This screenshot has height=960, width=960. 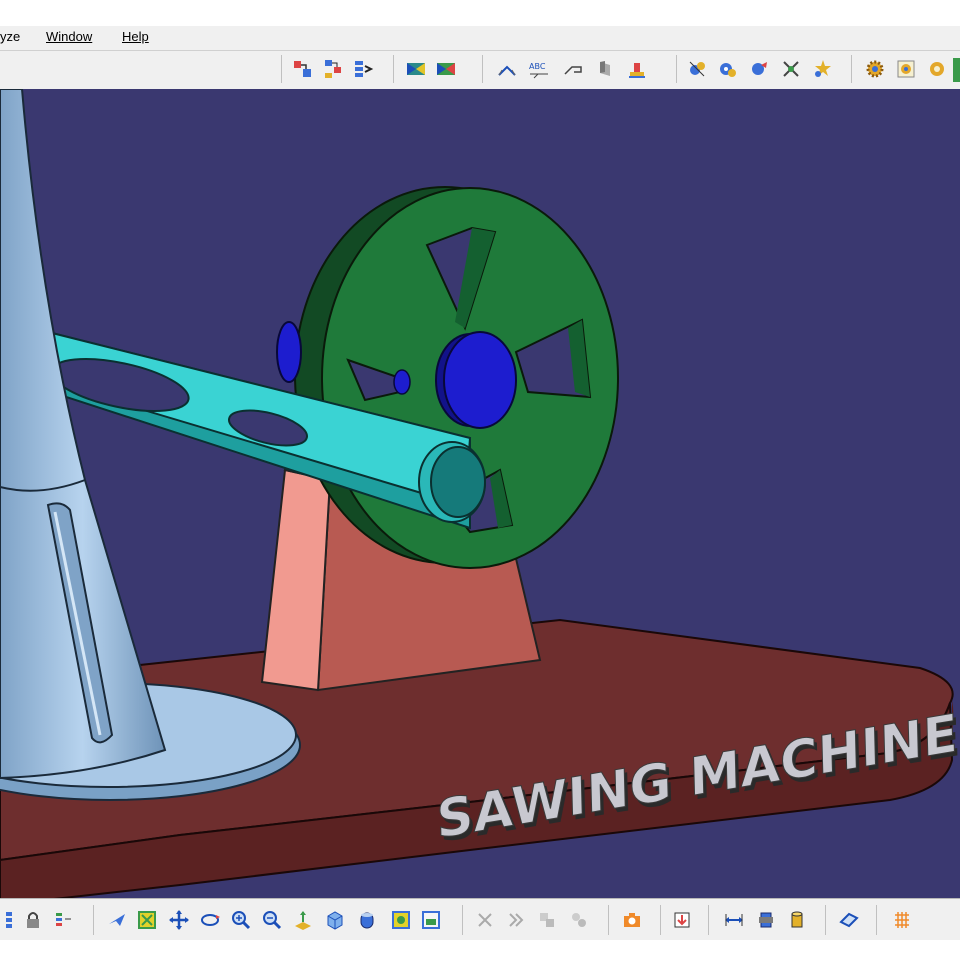 What do you see at coordinates (241, 920) in the screenshot?
I see `zoom-in-icon` at bounding box center [241, 920].